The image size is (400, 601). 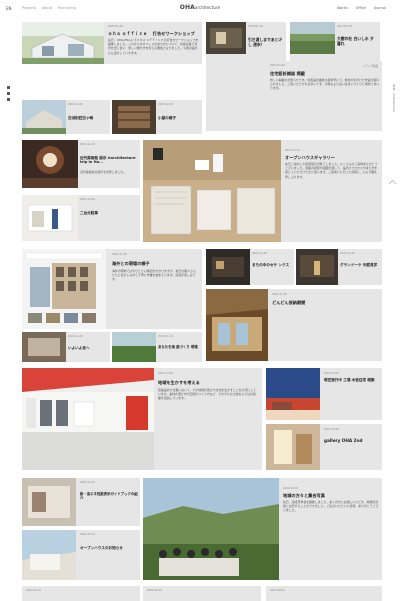 What do you see at coordinates (151, 33) in the screenshot?
I see `post-title: ｏｈａ ｏｆｆｉｃｅ 打合せワークショップ` at bounding box center [151, 33].